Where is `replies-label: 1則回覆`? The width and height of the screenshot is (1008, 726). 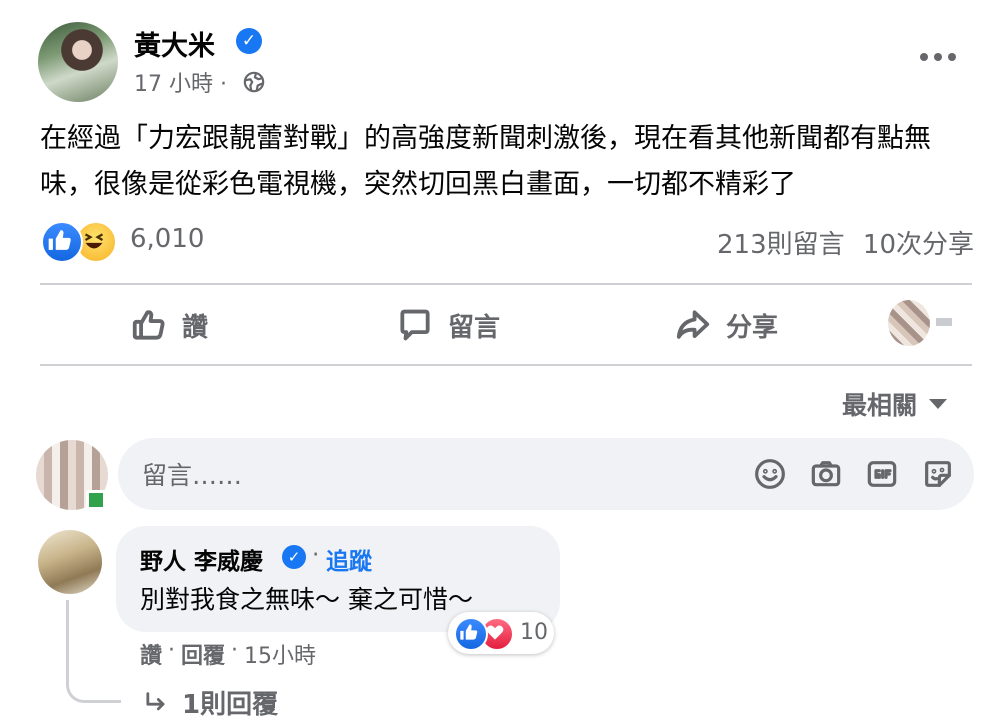
replies-label: 1則回覆 is located at coordinates (230, 705).